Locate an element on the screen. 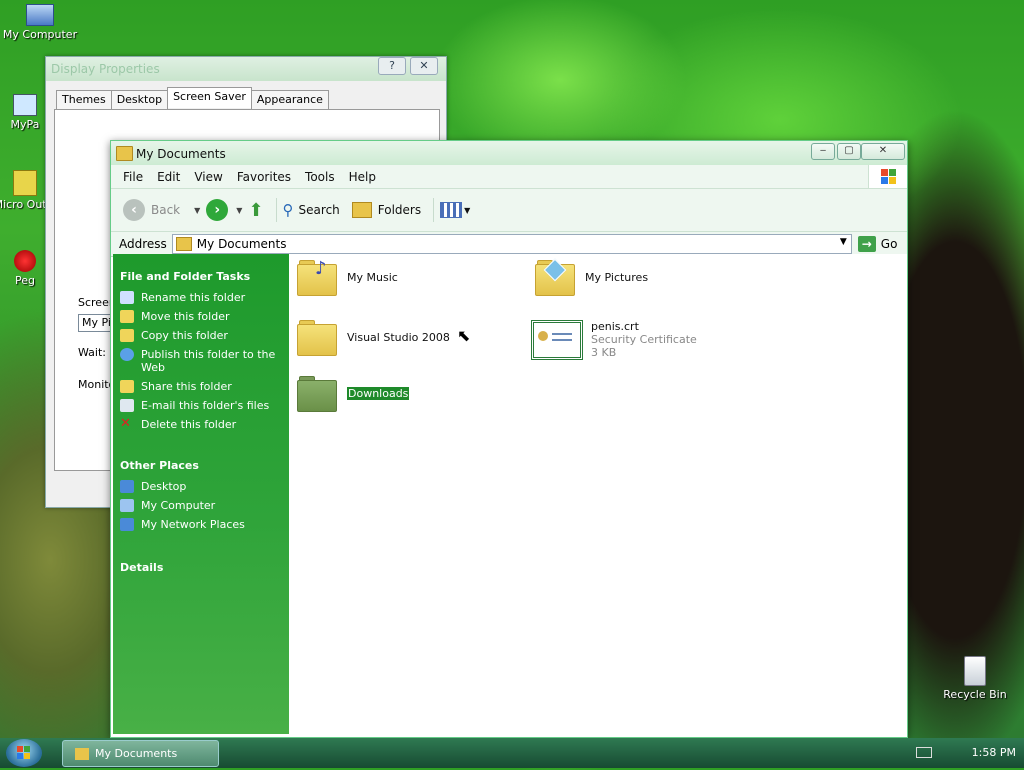 Image resolution: width=1024 pixels, height=770 pixels. taskbar: My Documents 1:58 PM is located at coordinates (512, 753).